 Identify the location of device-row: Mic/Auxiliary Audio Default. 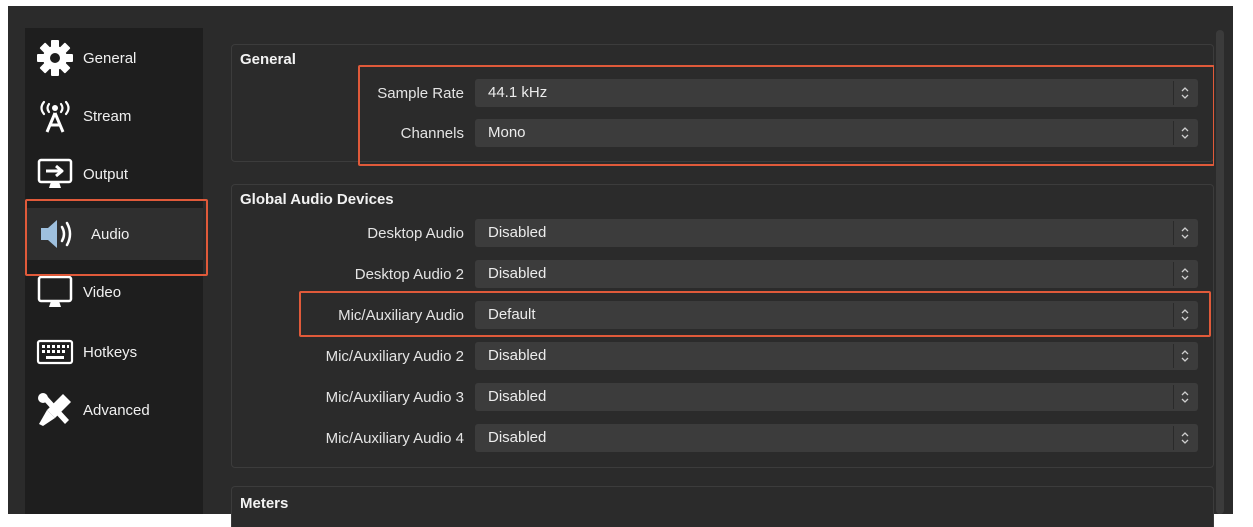
(722, 316).